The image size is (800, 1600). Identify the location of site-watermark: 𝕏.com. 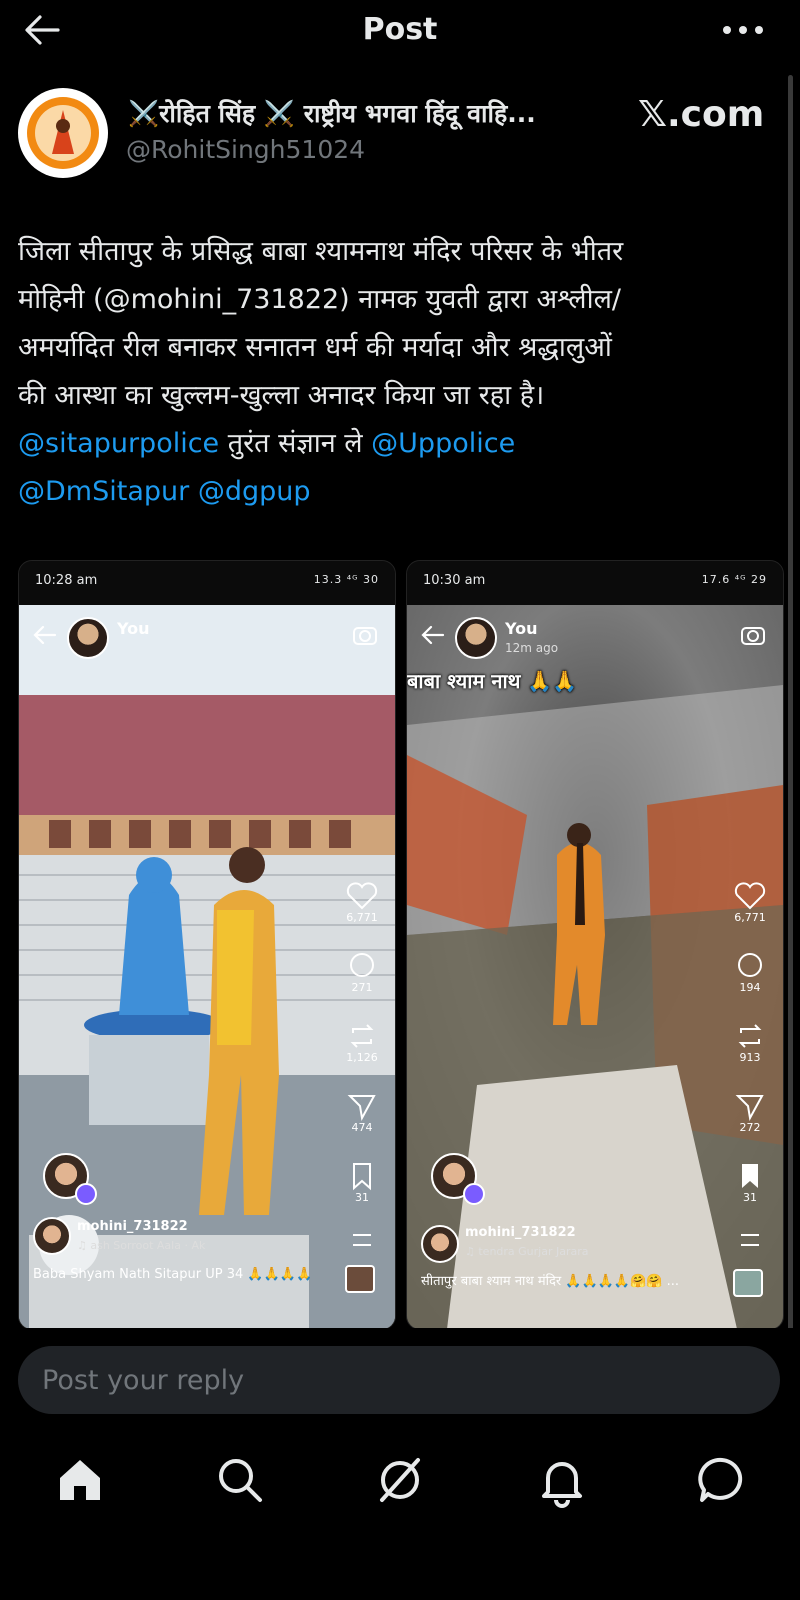
(701, 114).